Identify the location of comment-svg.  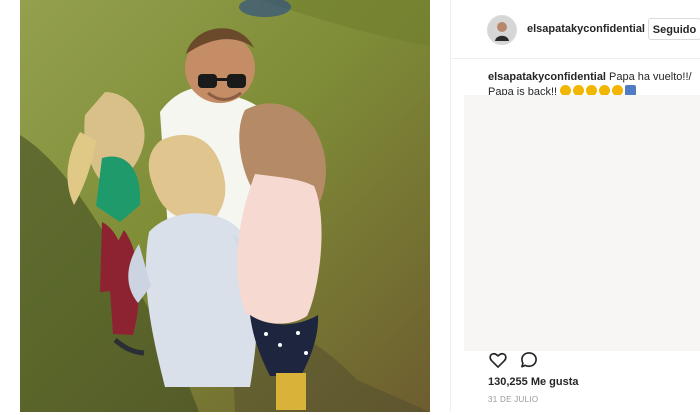
(529, 360).